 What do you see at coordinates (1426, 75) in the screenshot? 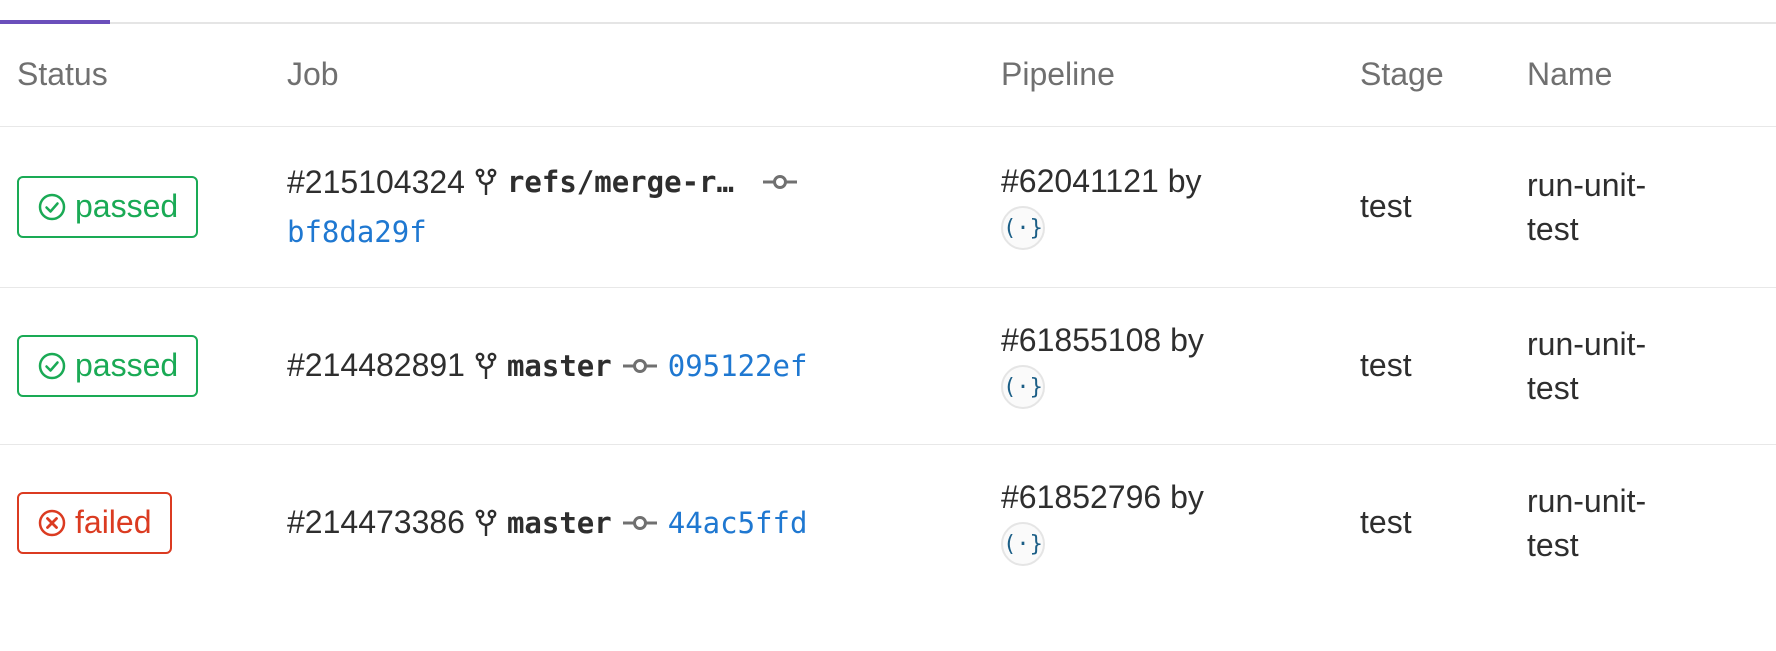
I see `header-stage: Stage` at bounding box center [1426, 75].